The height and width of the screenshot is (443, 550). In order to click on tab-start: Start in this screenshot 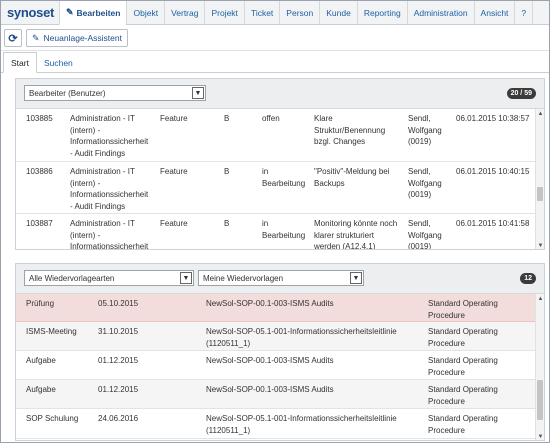, I will do `click(20, 62)`.